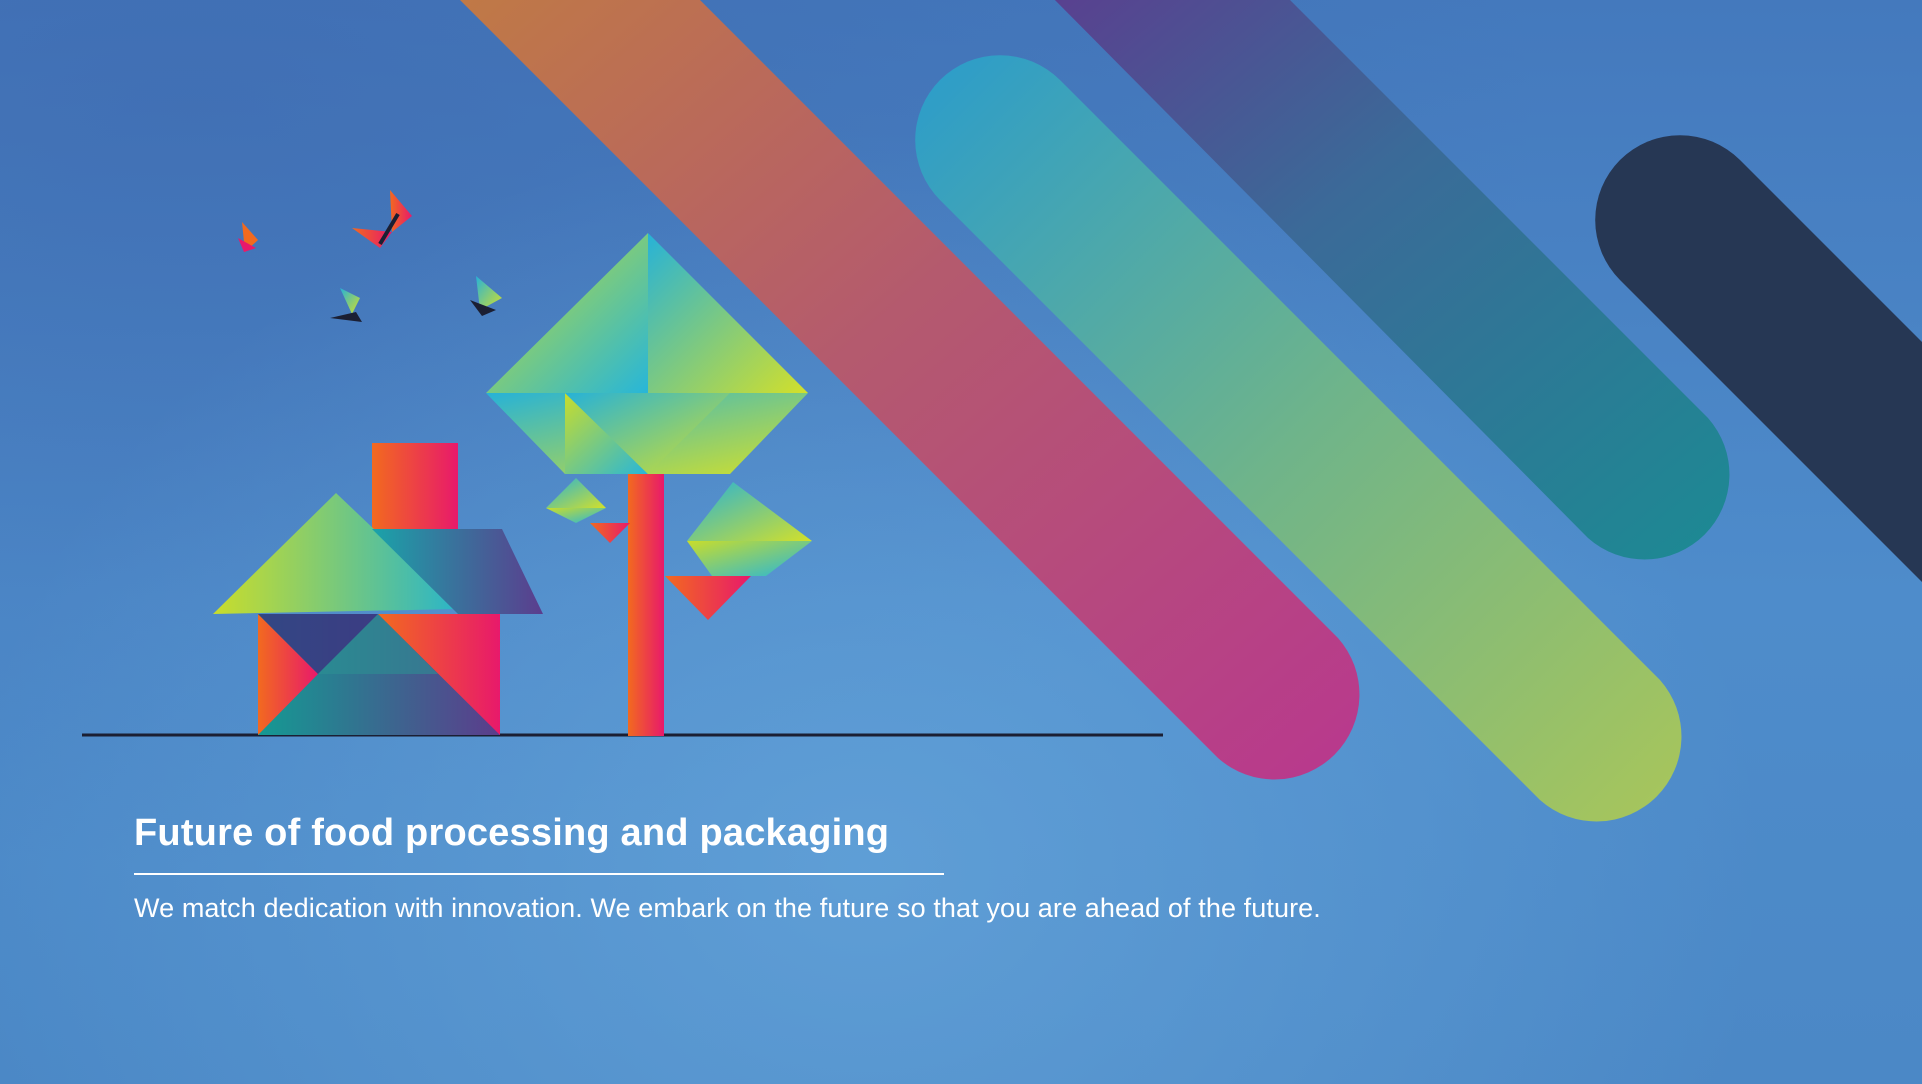  I want to click on house-icon, so click(378, 589).